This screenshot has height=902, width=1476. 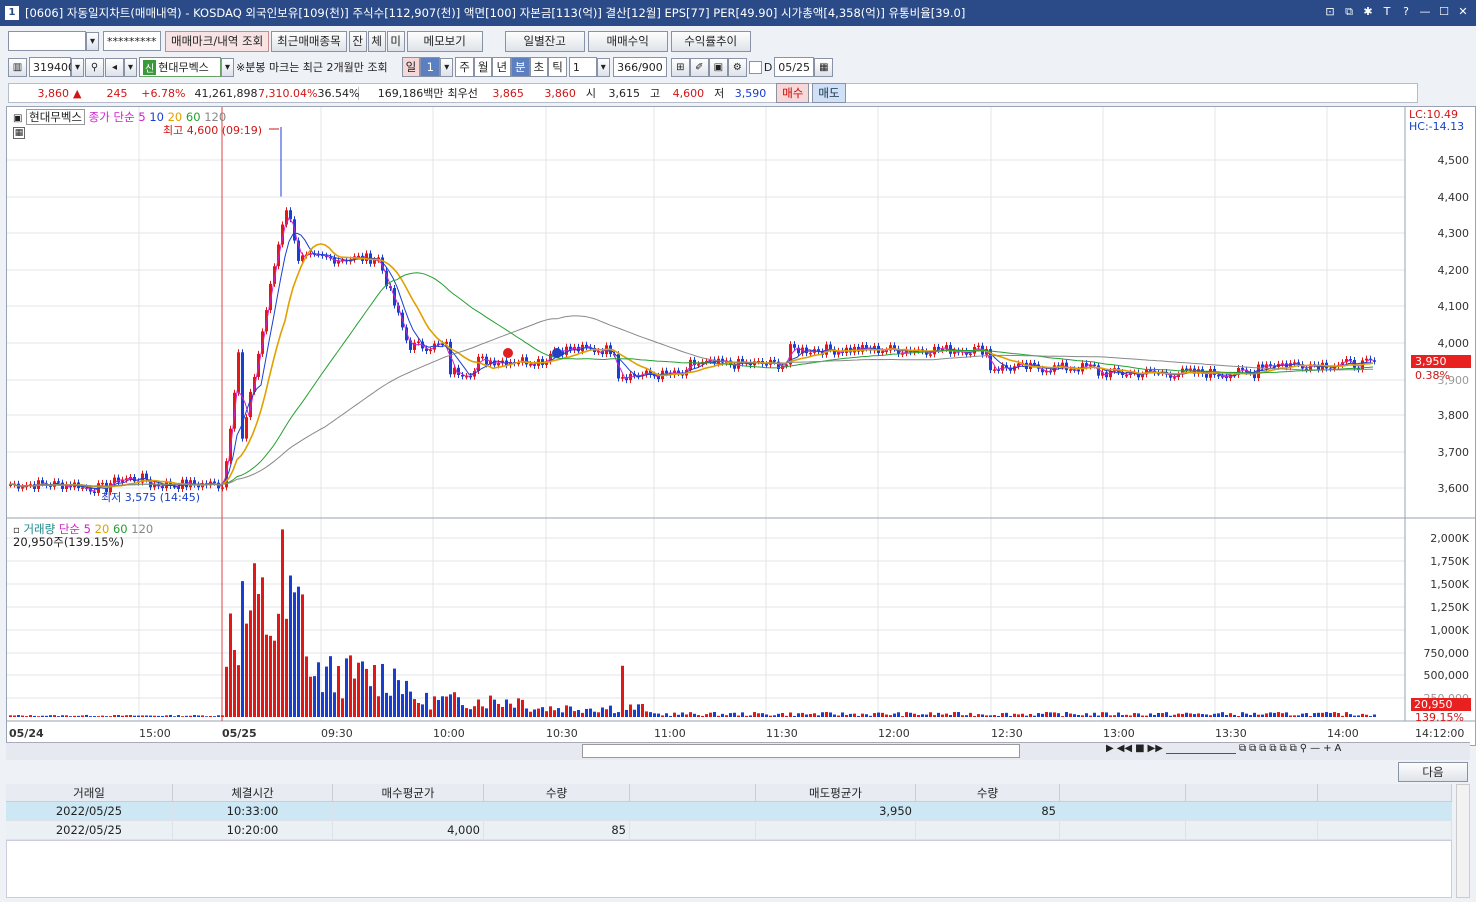 I want to click on price-tick: 4,000, so click(x=1453, y=343).